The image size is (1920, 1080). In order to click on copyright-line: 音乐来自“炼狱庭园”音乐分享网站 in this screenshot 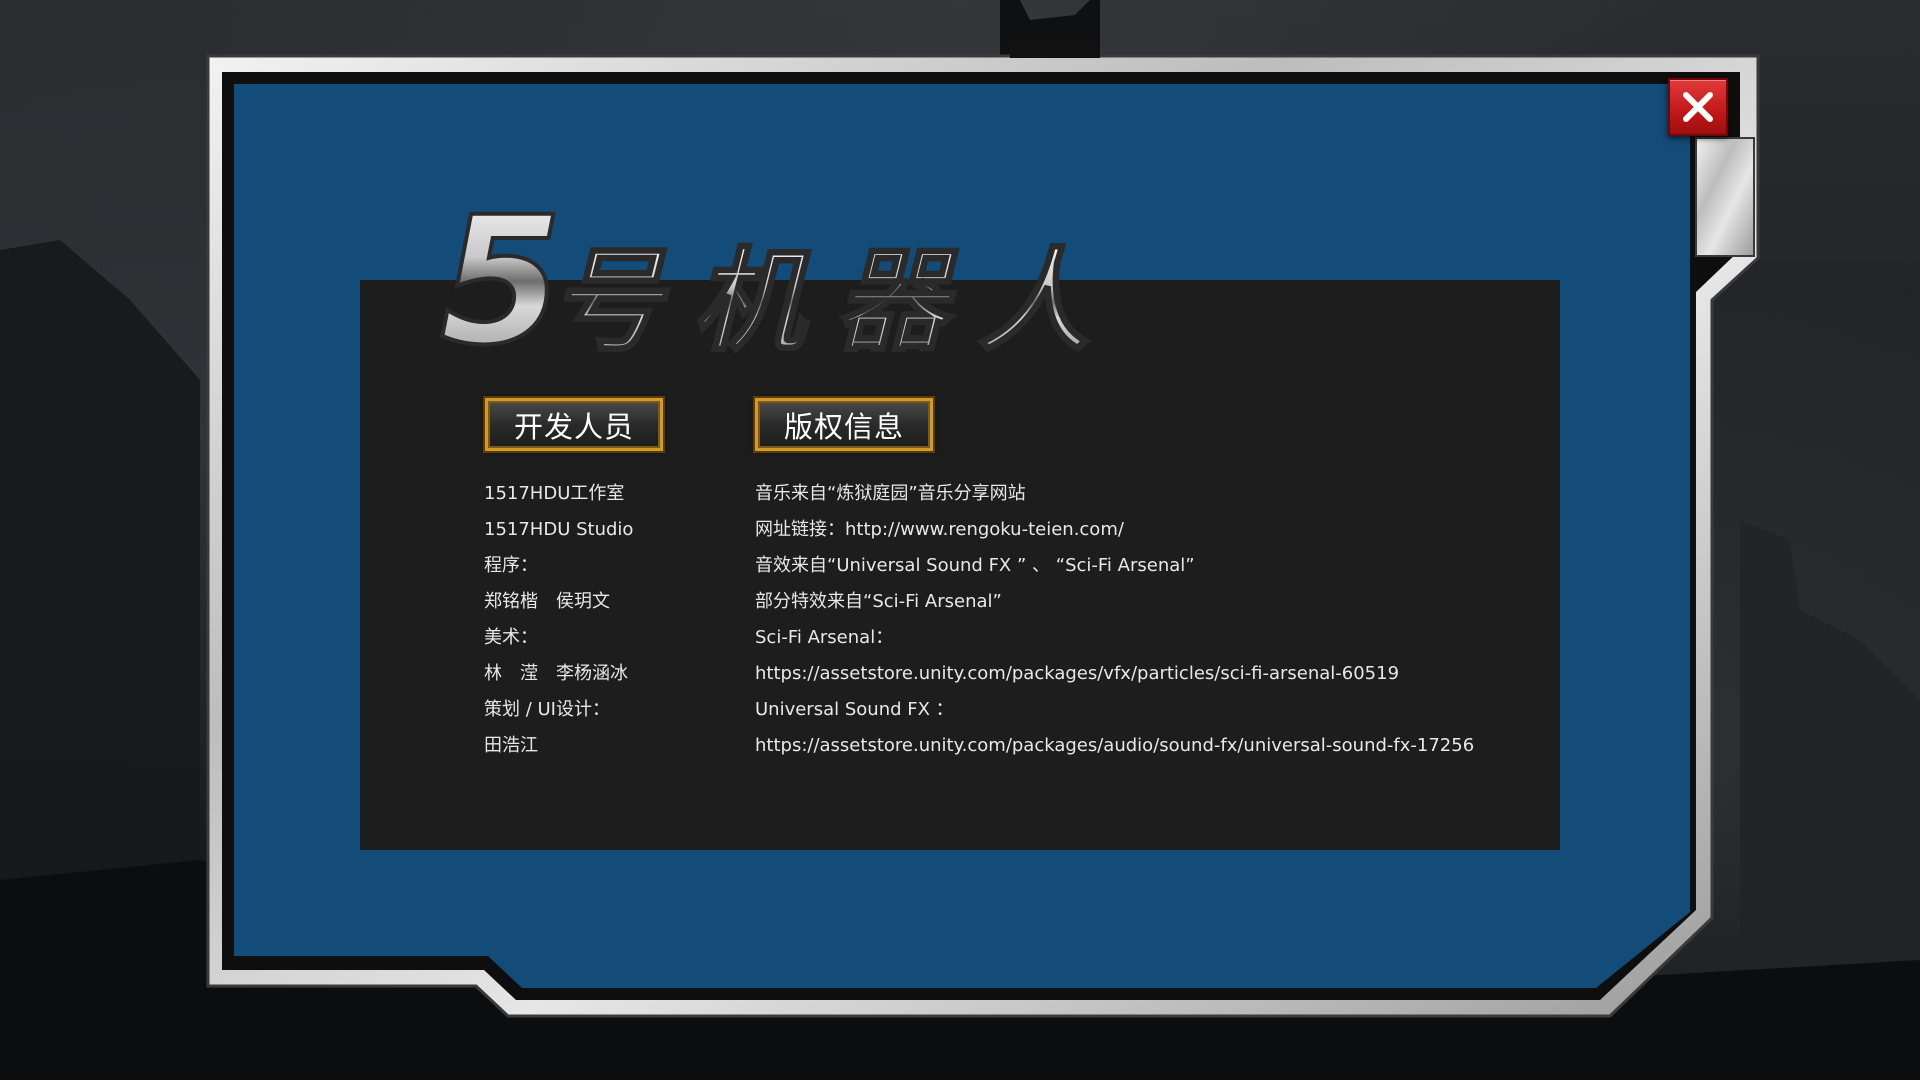, I will do `click(890, 493)`.